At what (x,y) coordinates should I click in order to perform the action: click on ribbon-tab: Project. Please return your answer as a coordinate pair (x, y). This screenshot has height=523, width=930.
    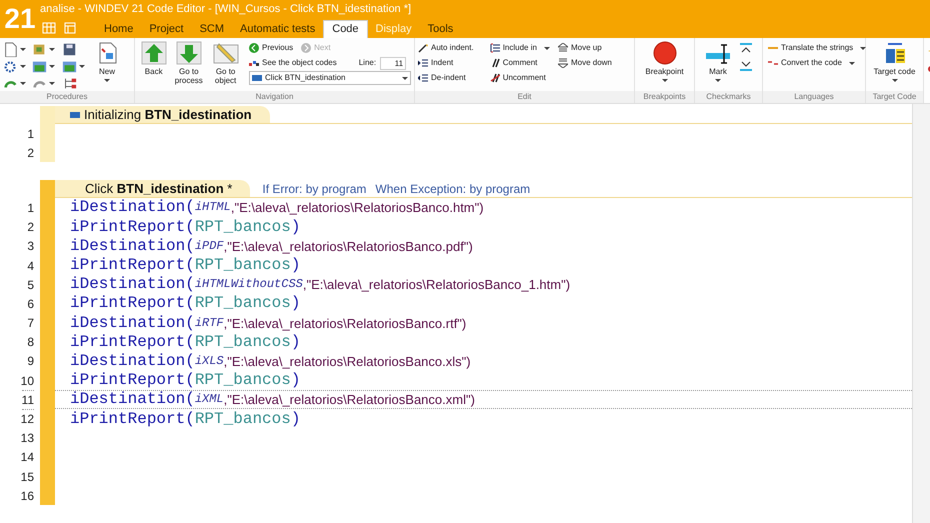
    Looking at the image, I should click on (166, 29).